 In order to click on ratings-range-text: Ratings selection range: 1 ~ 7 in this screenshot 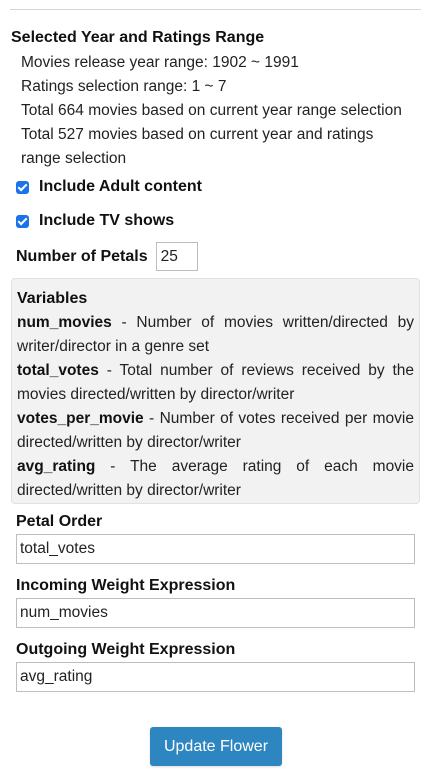, I will do `click(124, 86)`.